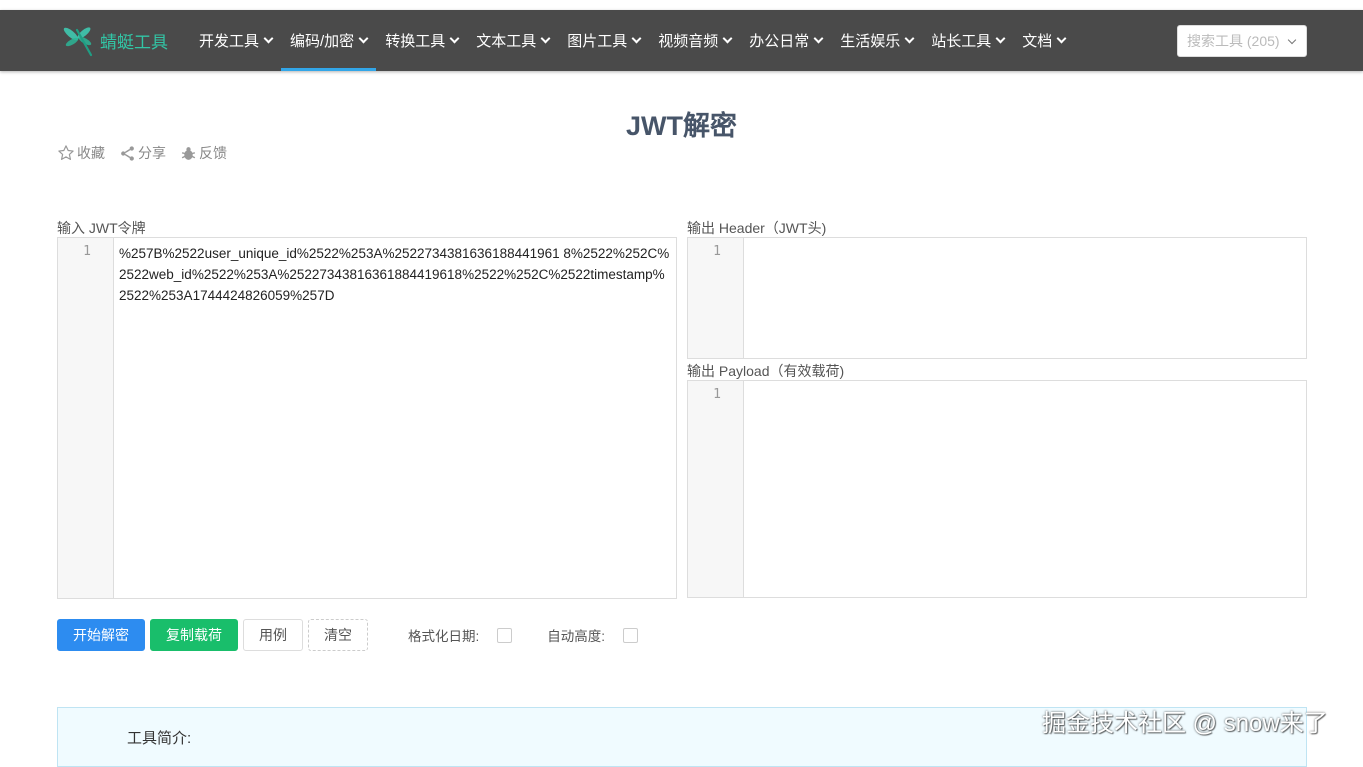  I want to click on brand-name: 蜻蜓工具, so click(134, 42).